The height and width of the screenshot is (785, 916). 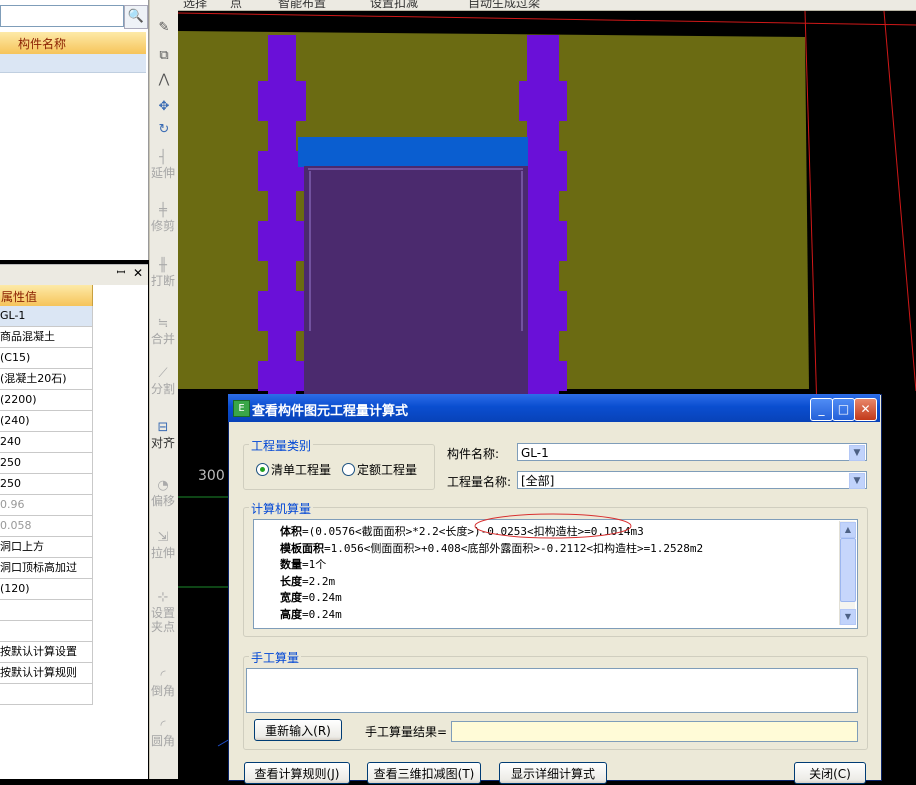 What do you see at coordinates (46, 337) in the screenshot?
I see `property-value-cell: 商品混凝土` at bounding box center [46, 337].